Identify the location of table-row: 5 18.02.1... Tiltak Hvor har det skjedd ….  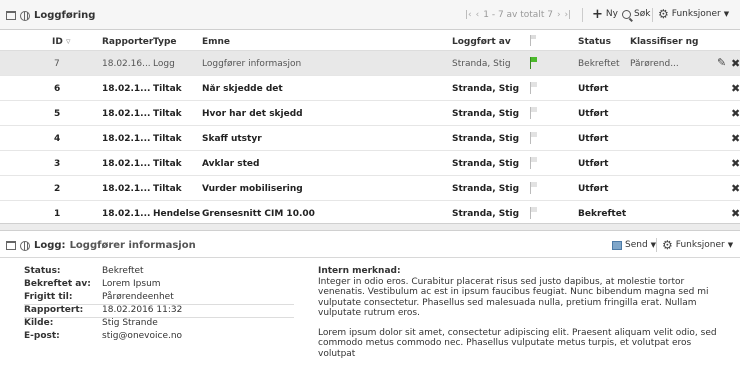
(370, 113).